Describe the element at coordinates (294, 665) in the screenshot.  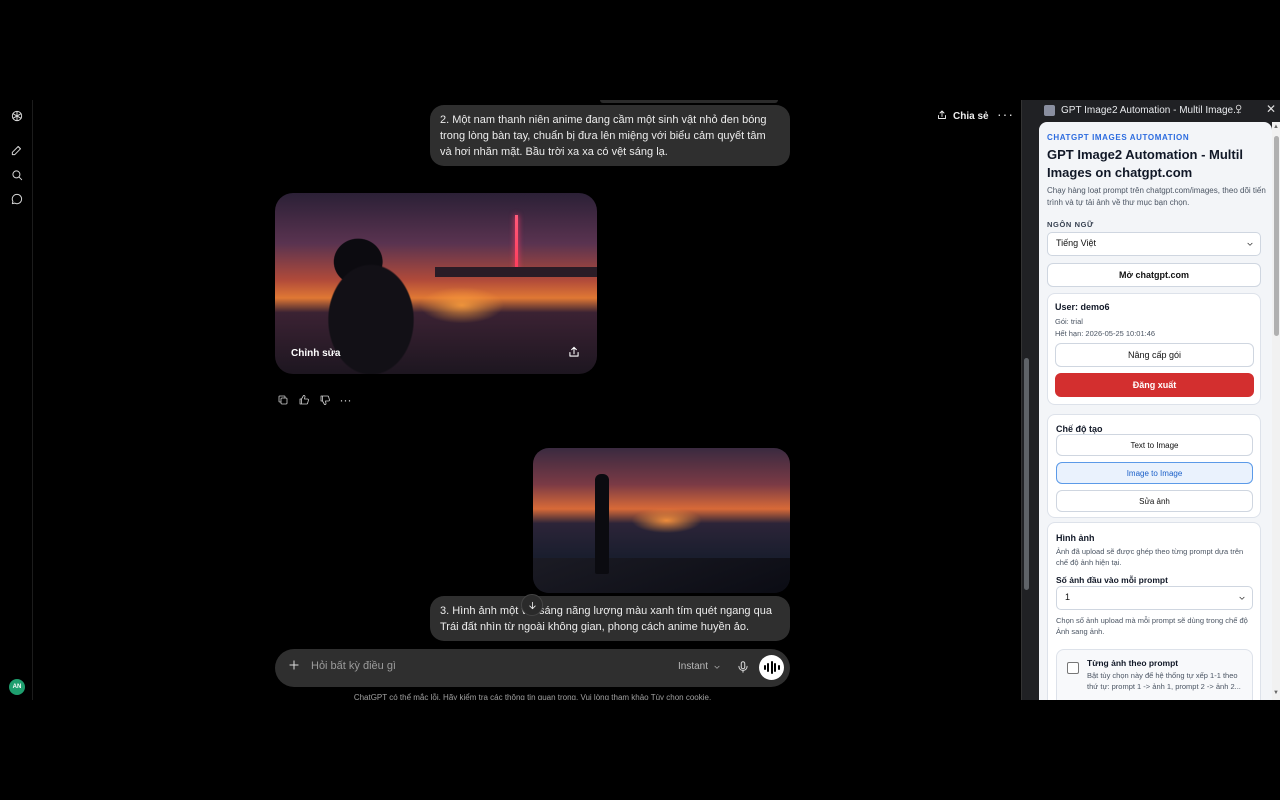
I see `add-attachment-icon` at that location.